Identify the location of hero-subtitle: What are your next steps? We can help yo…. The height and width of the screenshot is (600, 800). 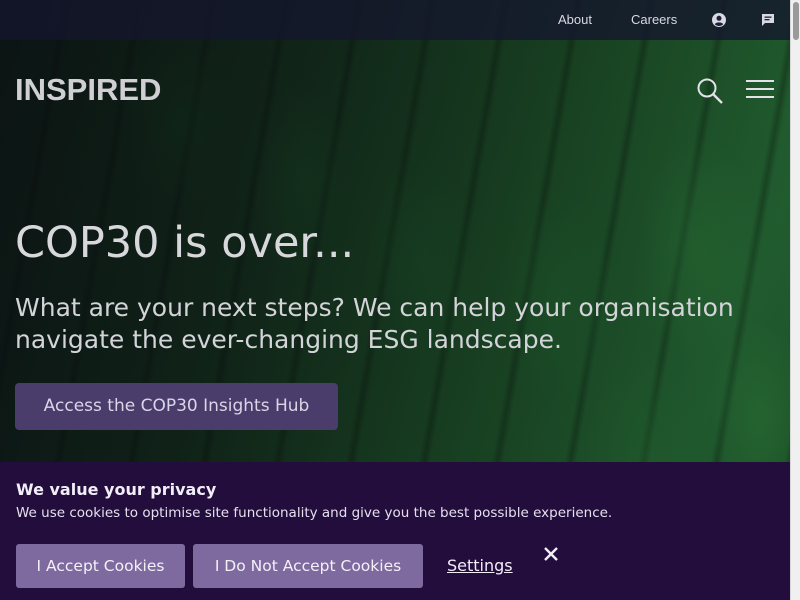
(374, 323).